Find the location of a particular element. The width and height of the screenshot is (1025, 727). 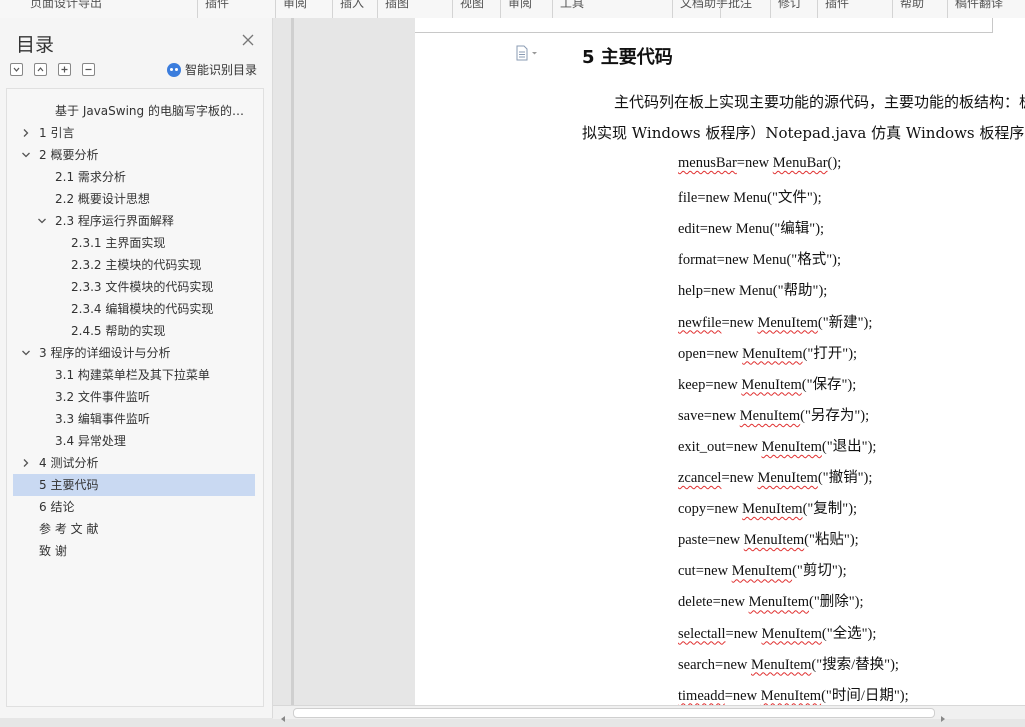

code-identifier: edit is located at coordinates (689, 229).